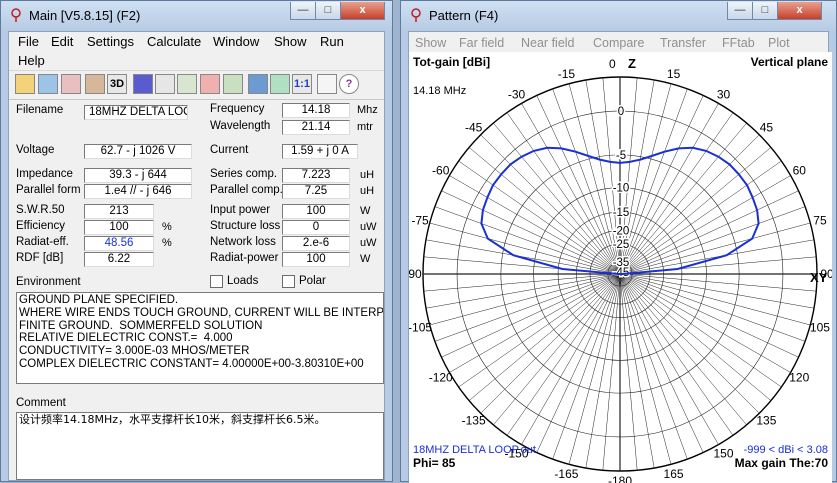  Describe the element at coordinates (517, 95) in the screenshot. I see `angle-label: -30` at that location.